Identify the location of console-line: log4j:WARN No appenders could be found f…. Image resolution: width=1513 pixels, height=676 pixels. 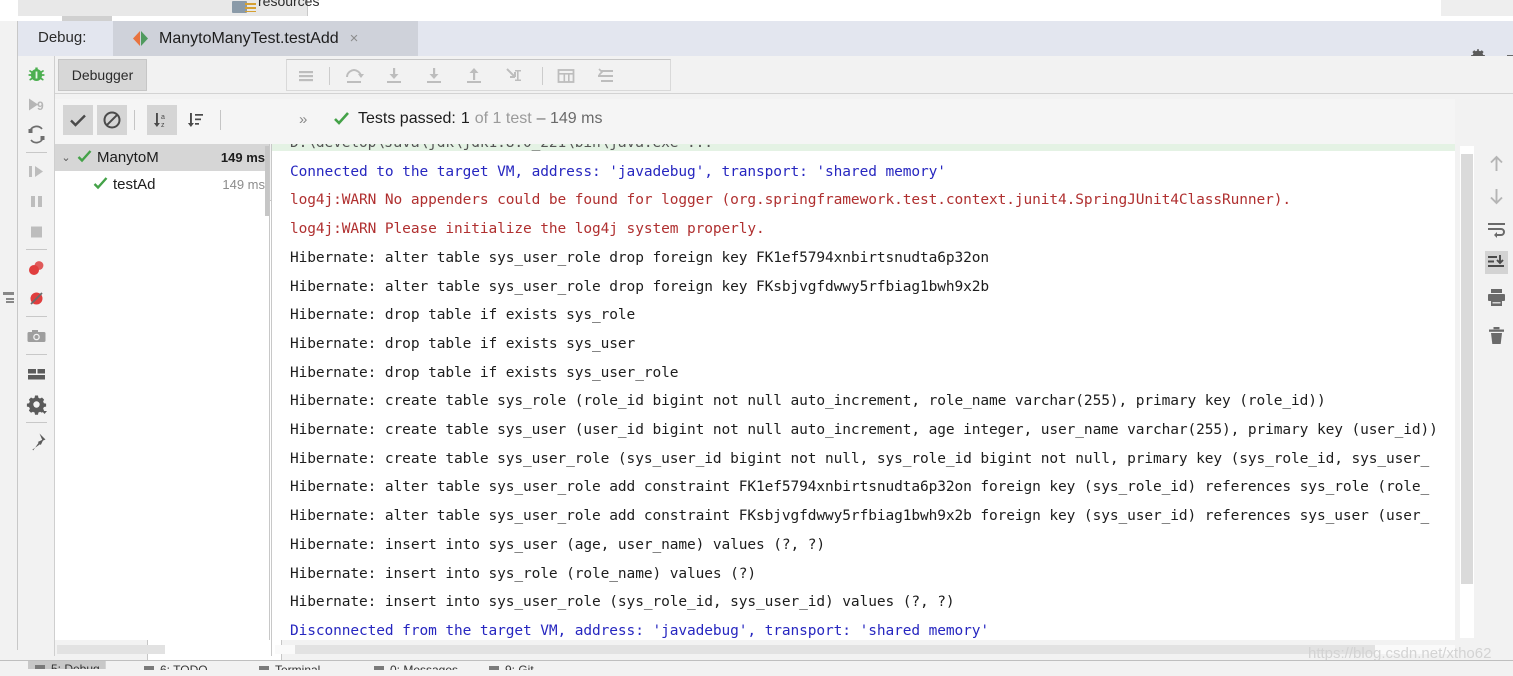
(791, 200).